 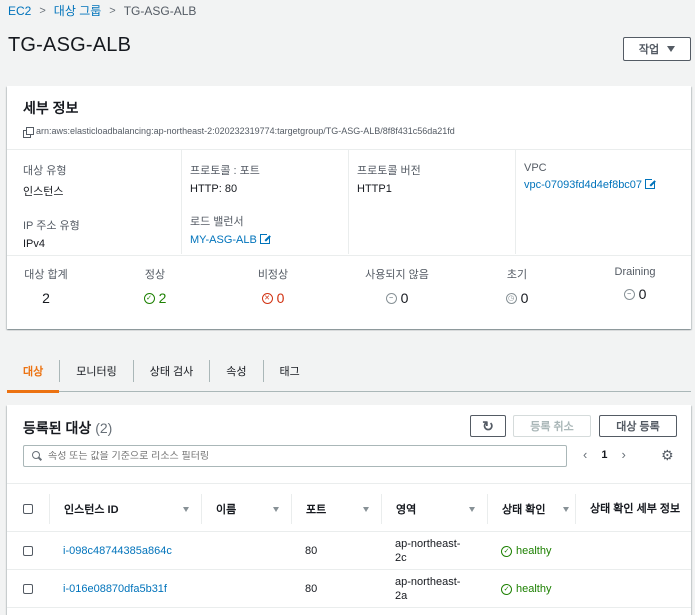 What do you see at coordinates (162, 298) in the screenshot?
I see `count-healthy-value: 2` at bounding box center [162, 298].